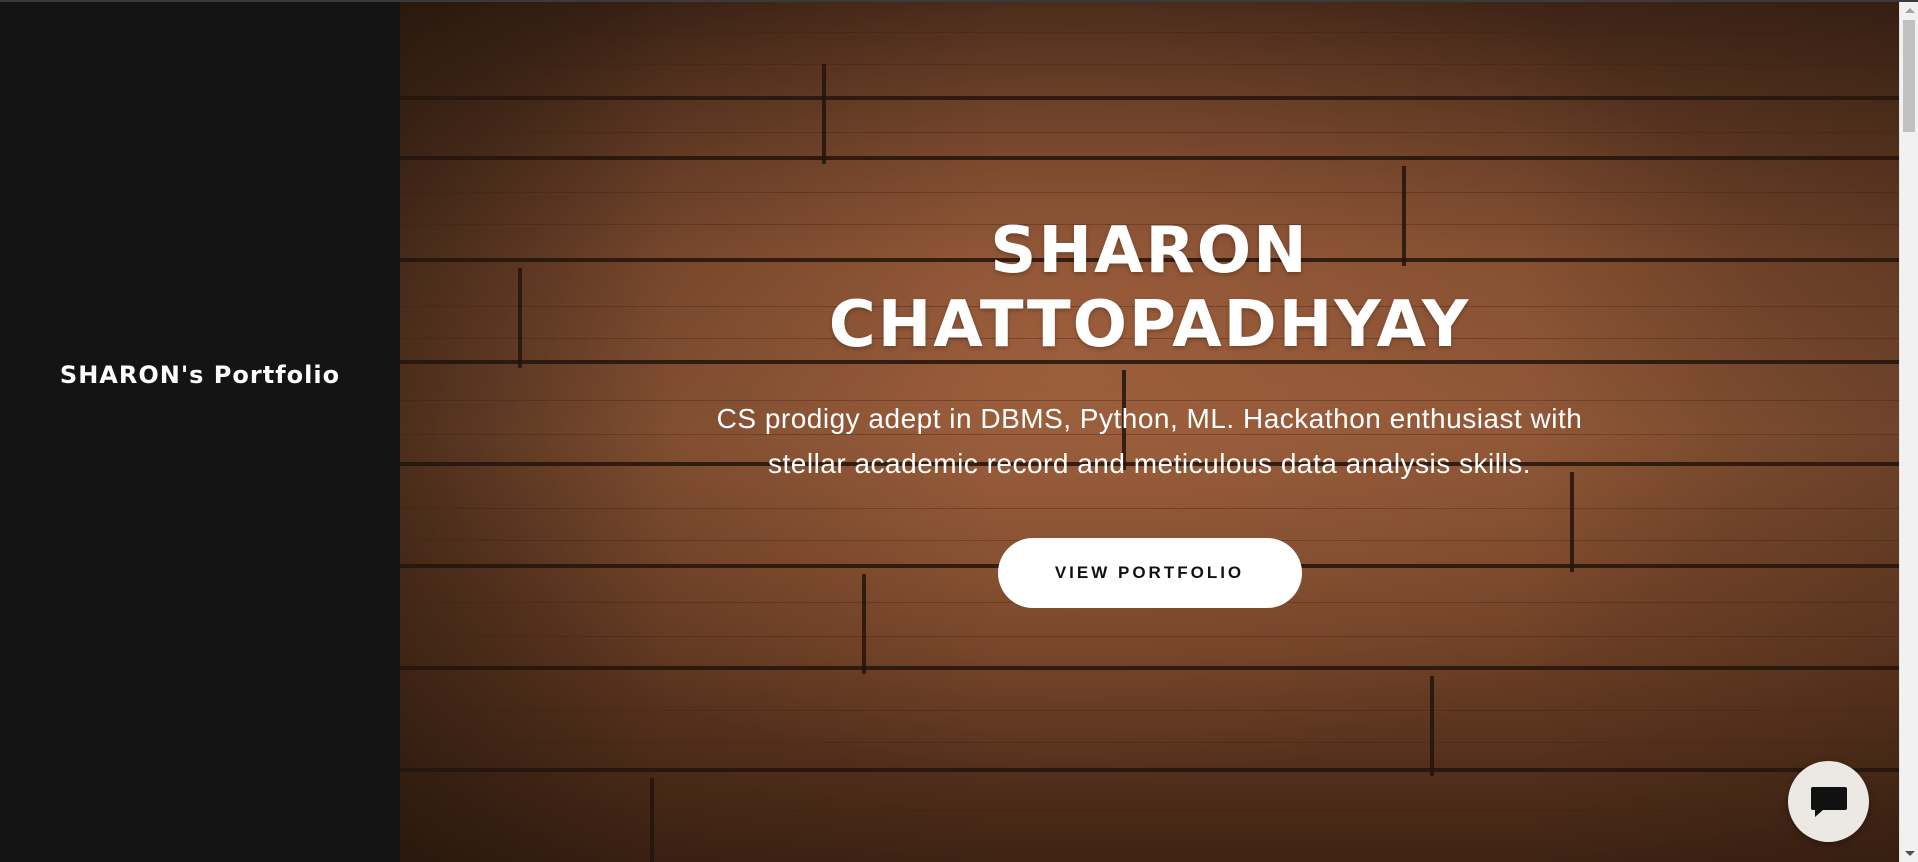  What do you see at coordinates (1149, 288) in the screenshot?
I see `hero-name-heading: SHARON CHATTOPADHYAY` at bounding box center [1149, 288].